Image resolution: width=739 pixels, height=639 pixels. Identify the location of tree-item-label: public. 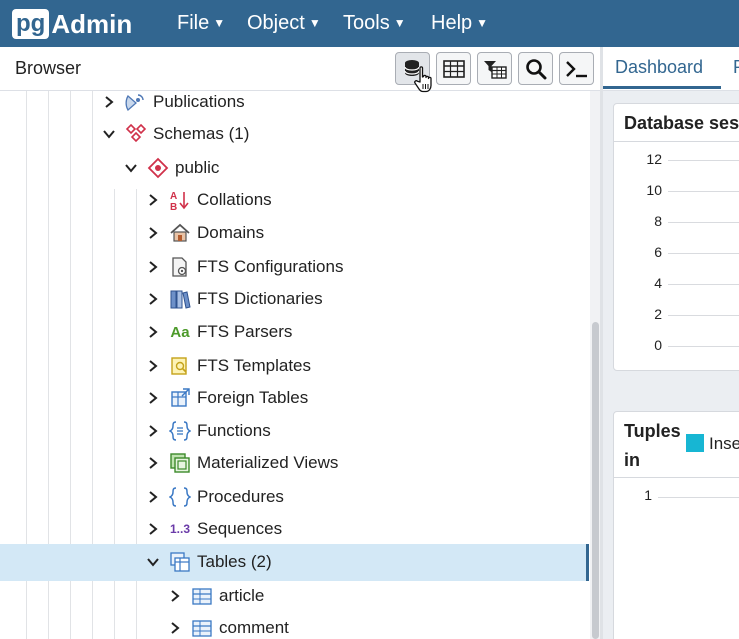
(197, 167).